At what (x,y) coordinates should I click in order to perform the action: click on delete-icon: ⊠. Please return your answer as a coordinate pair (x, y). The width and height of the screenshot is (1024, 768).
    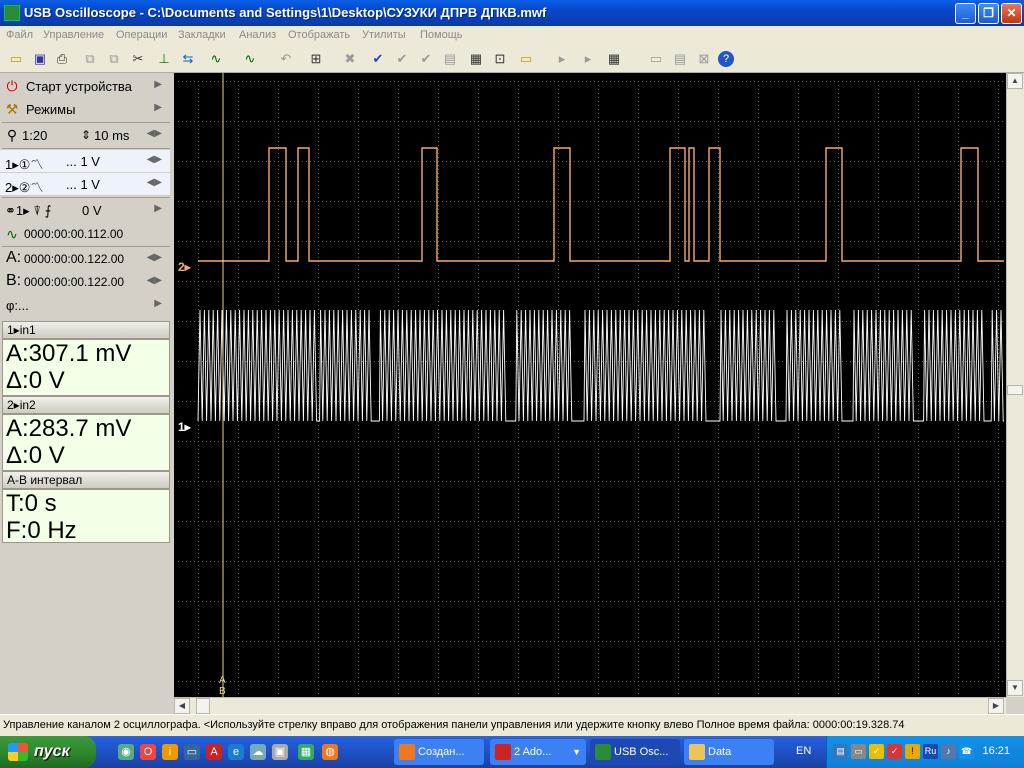
    Looking at the image, I should click on (704, 59).